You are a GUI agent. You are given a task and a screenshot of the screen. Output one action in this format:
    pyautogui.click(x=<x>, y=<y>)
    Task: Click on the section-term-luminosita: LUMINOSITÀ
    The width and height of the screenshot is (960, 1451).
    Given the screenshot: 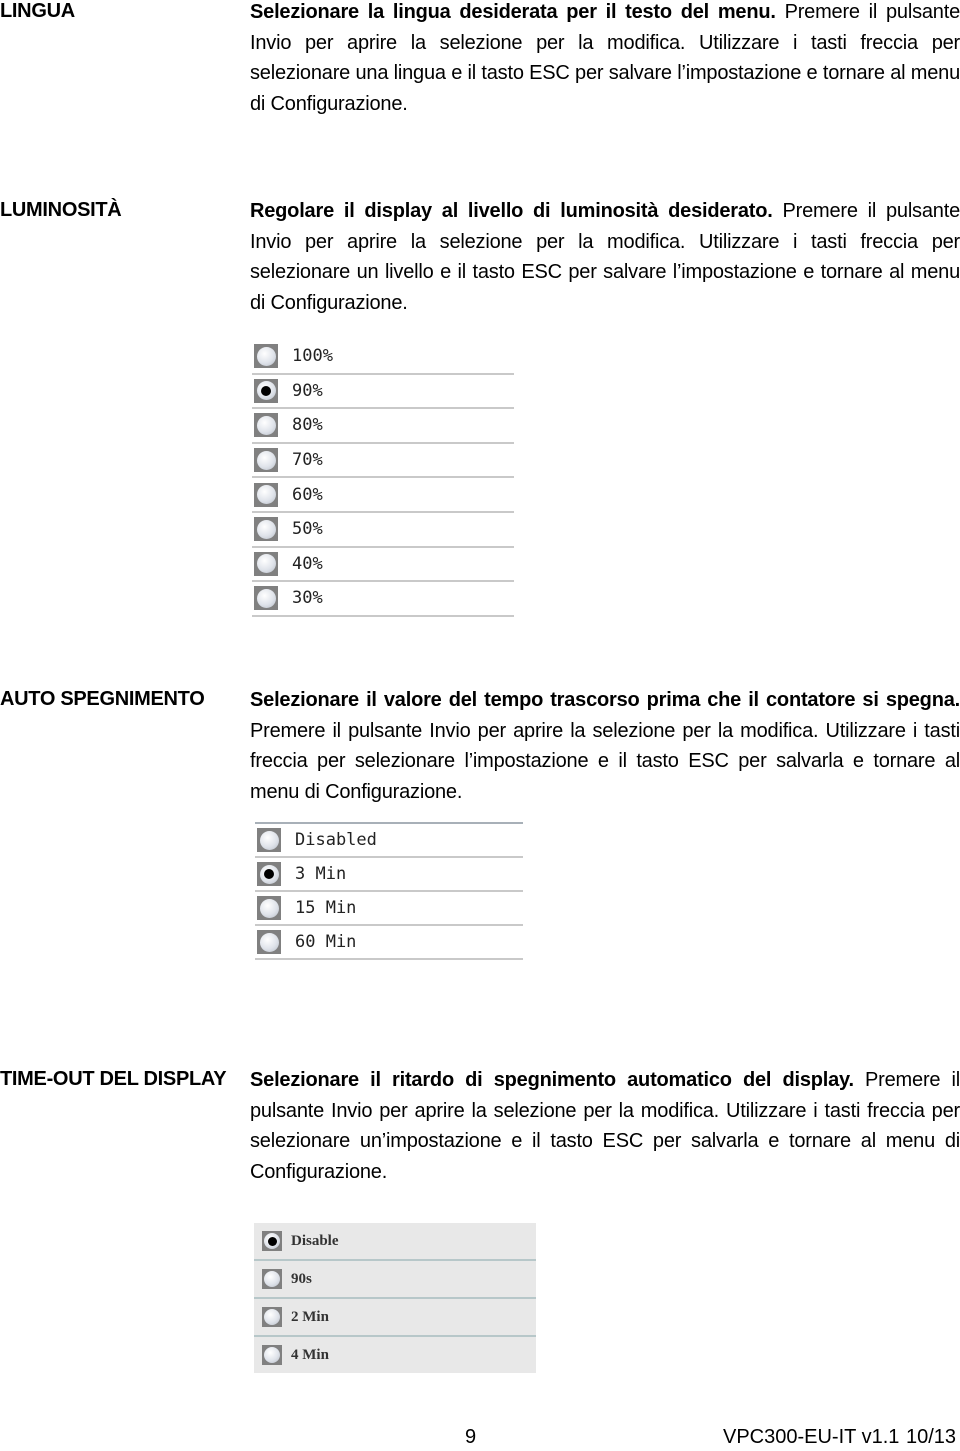 What is the action you would take?
    pyautogui.click(x=61, y=210)
    